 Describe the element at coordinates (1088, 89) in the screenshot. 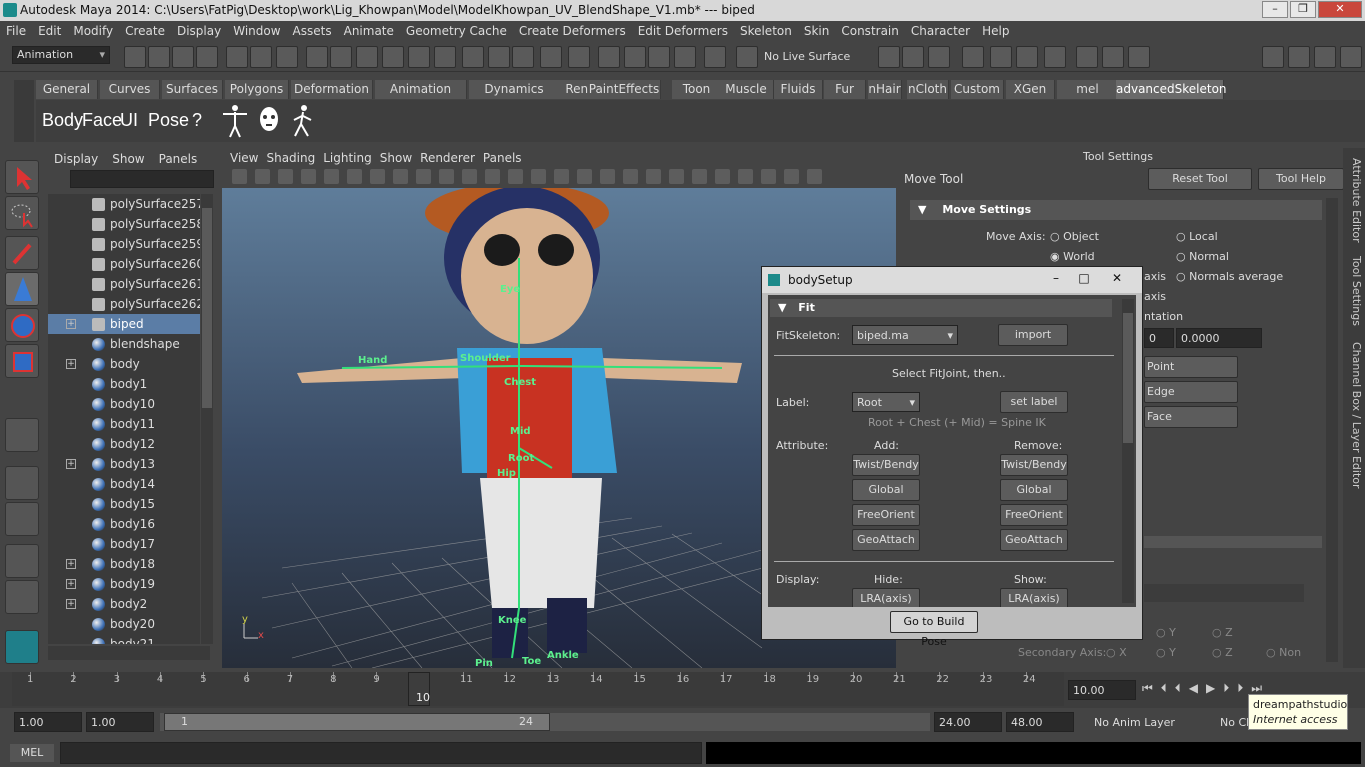

I see `shelf-tab-mel: mel` at that location.